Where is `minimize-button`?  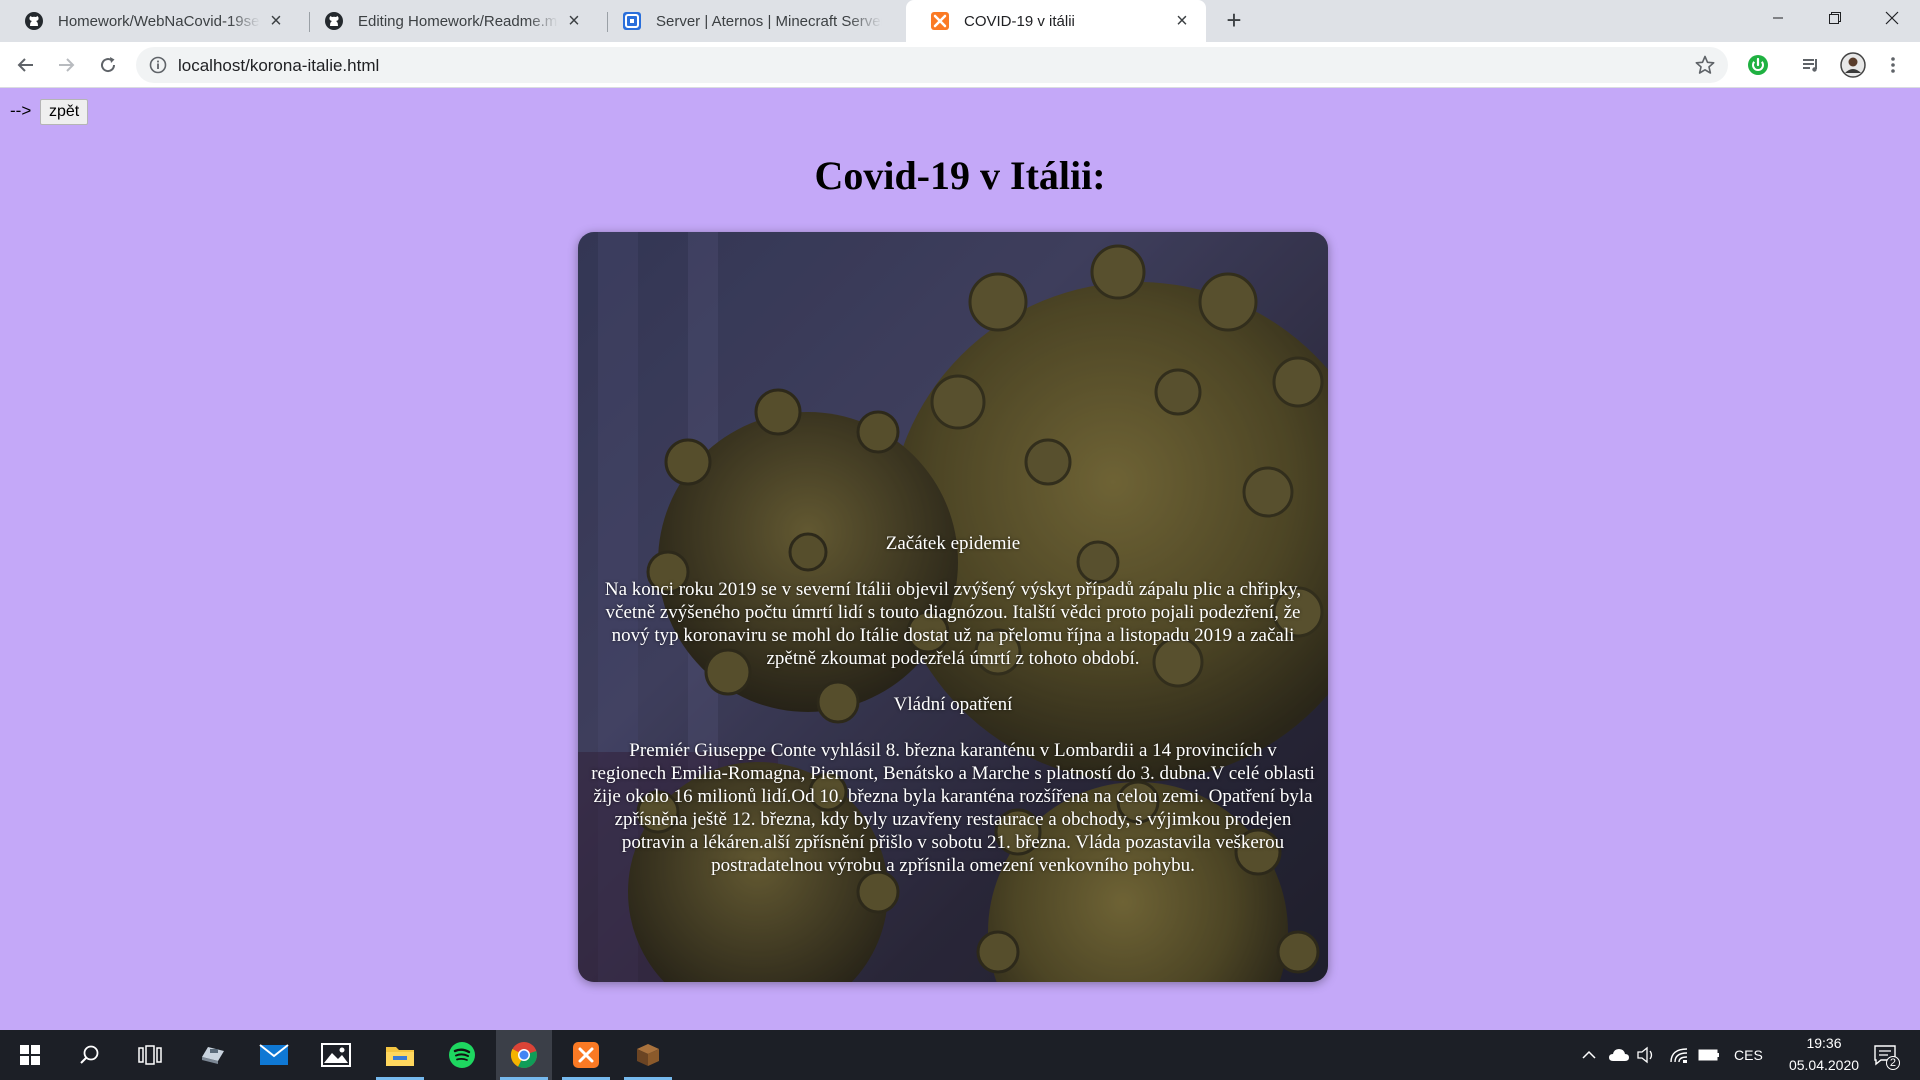
minimize-button is located at coordinates (1777, 18).